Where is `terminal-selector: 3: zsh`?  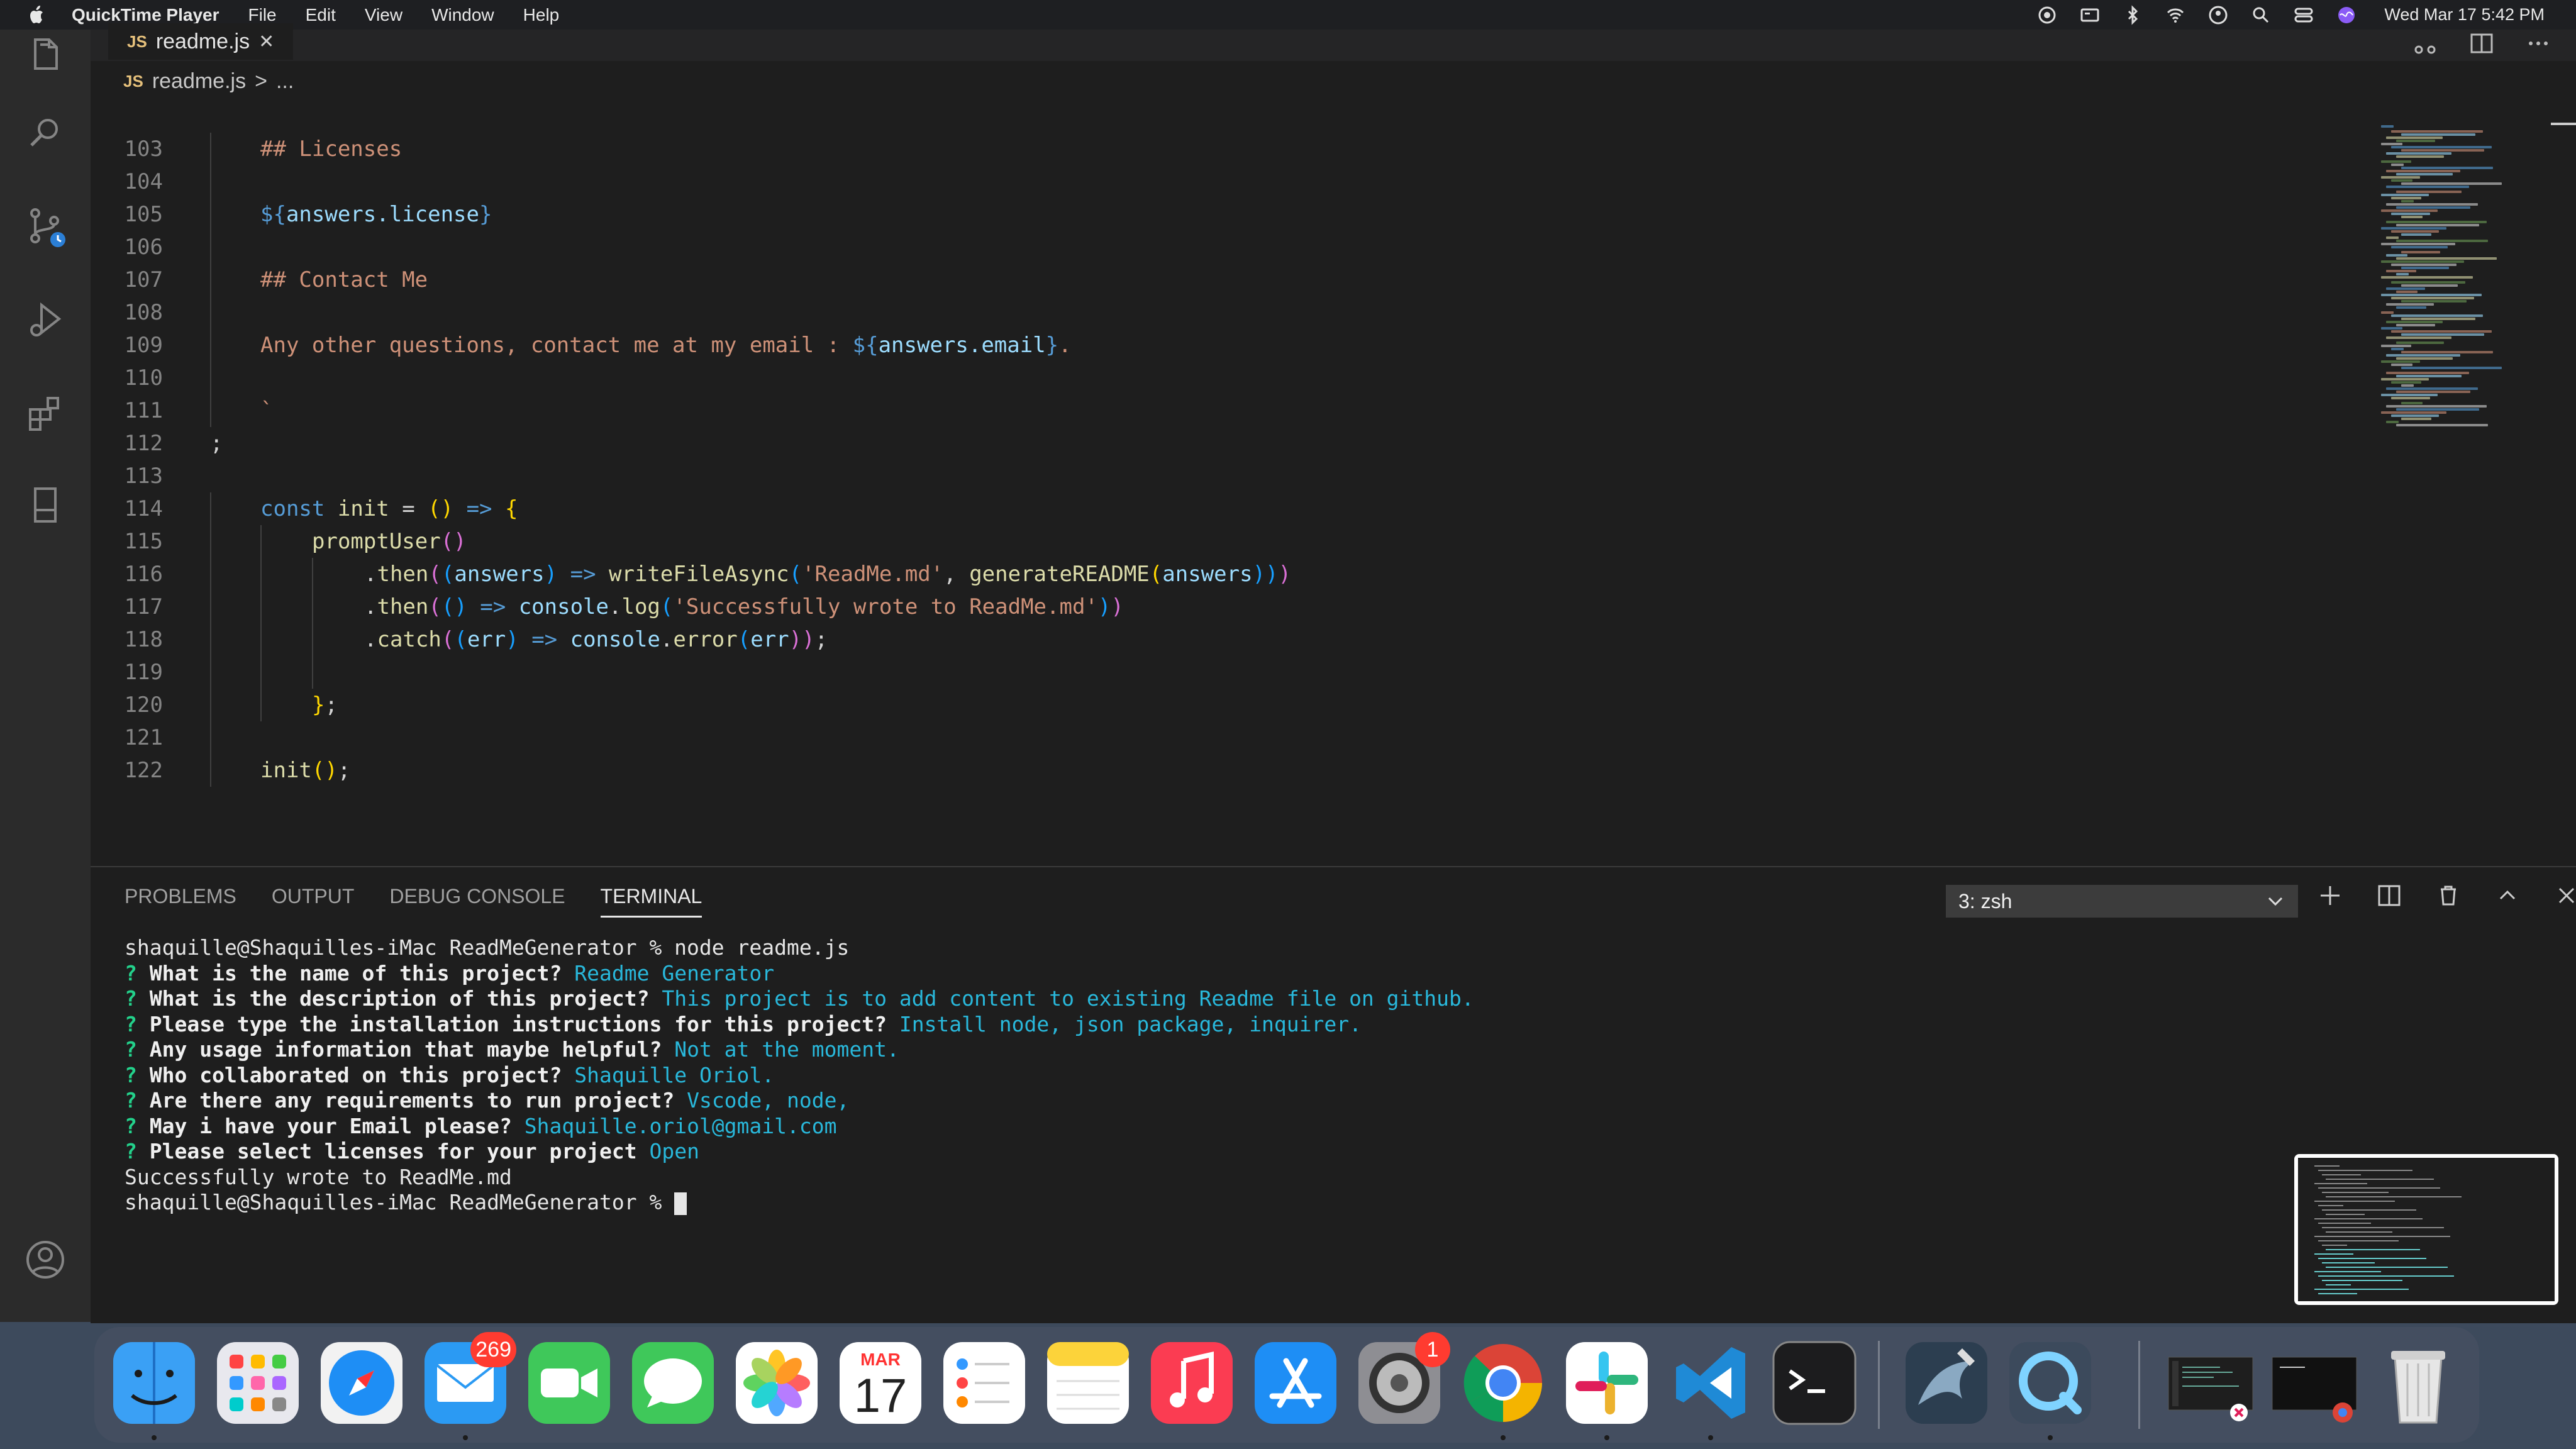 terminal-selector: 3: zsh is located at coordinates (2122, 901).